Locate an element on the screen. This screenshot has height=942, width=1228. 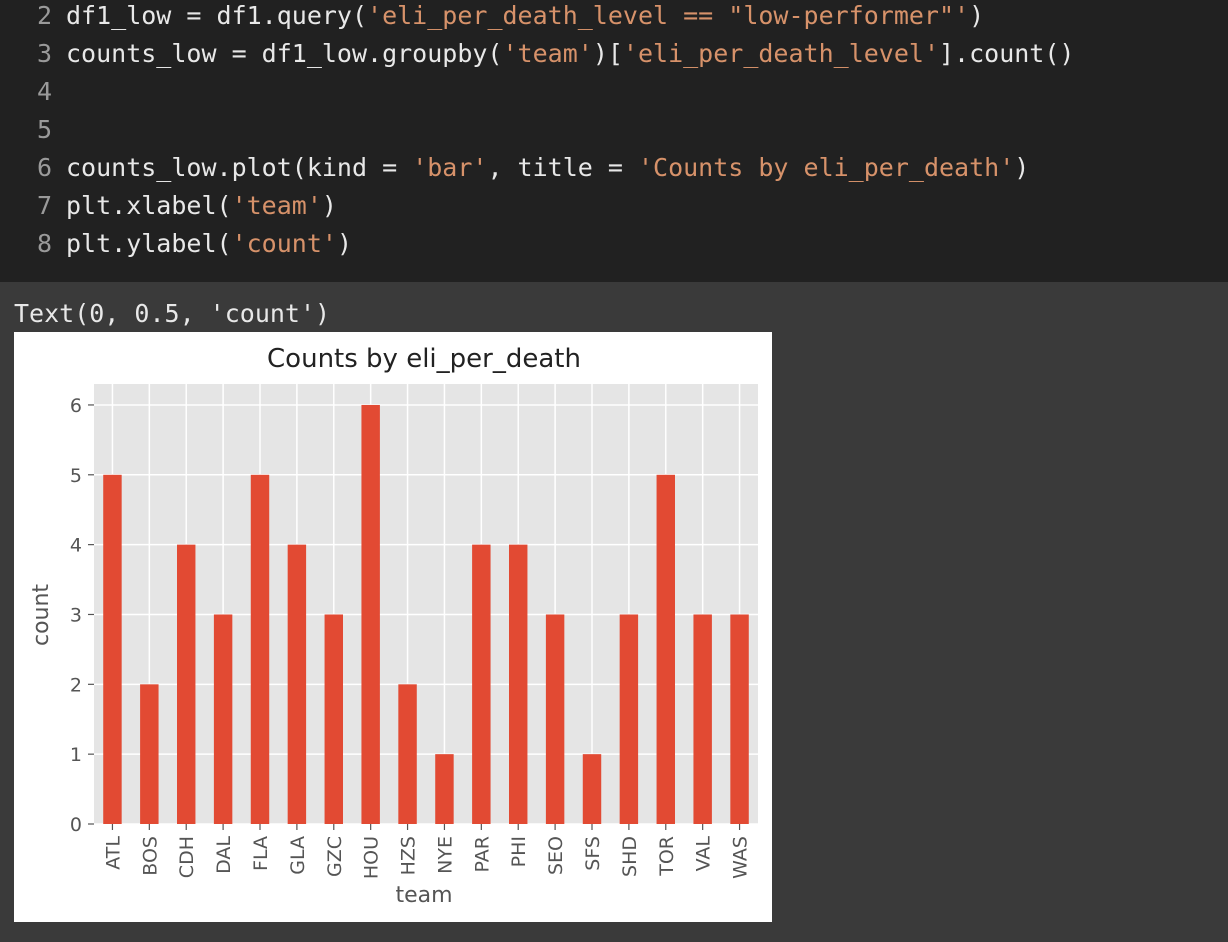
line-number: 5 is located at coordinates (44, 129).